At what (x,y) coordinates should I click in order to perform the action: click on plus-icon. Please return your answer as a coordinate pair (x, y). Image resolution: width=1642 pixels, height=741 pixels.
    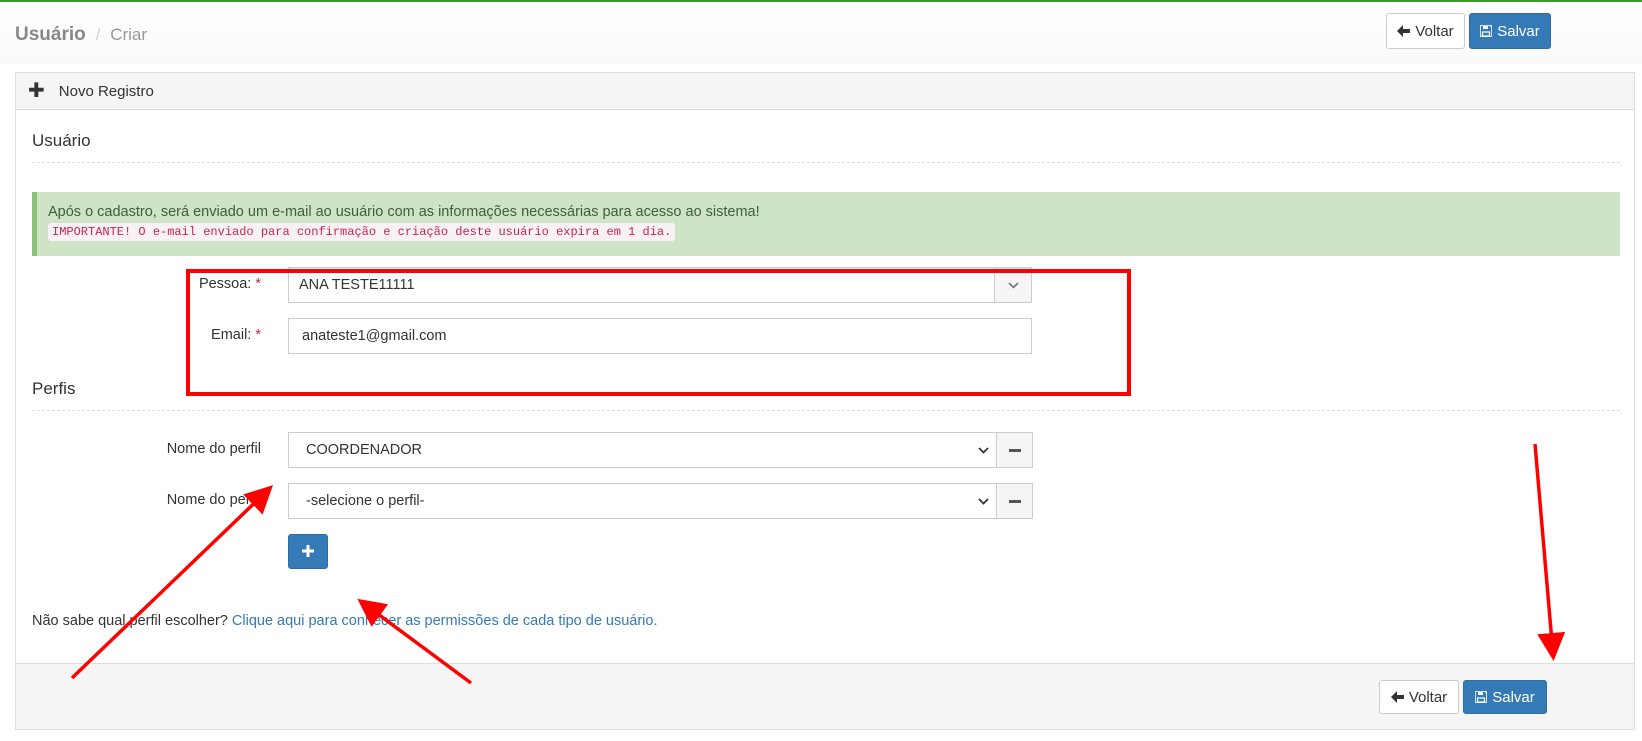
    Looking at the image, I should click on (308, 552).